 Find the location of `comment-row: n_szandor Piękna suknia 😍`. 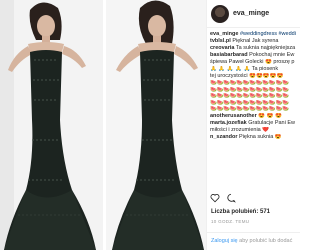

comment-row: n_szandor Piękna suknia 😍 is located at coordinates (255, 137).